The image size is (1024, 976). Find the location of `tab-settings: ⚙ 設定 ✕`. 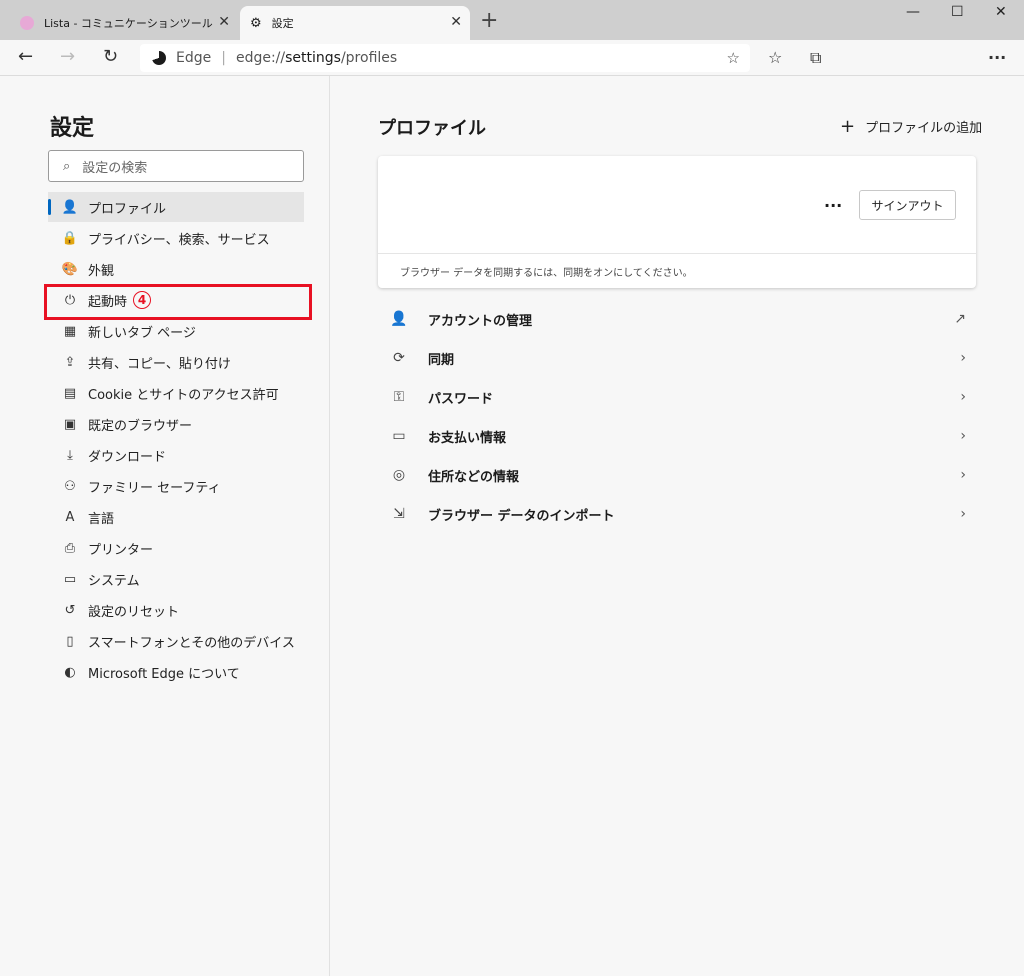

tab-settings: ⚙ 設定 ✕ is located at coordinates (355, 23).